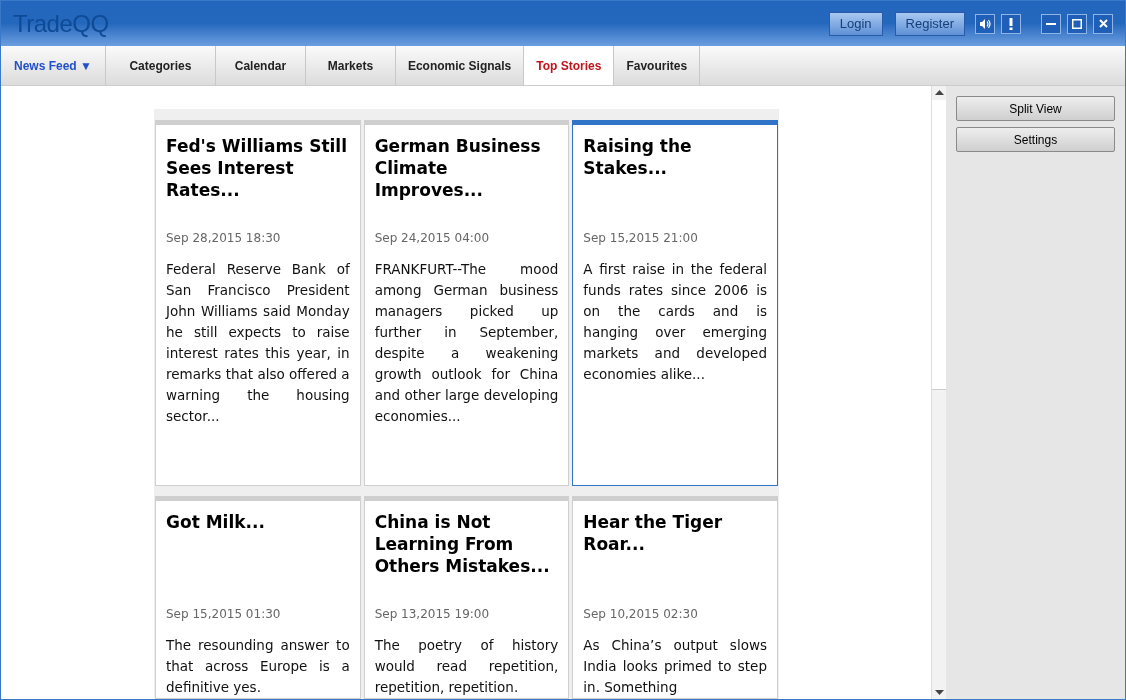 This screenshot has height=700, width=1126. What do you see at coordinates (350, 65) in the screenshot?
I see `nav-tab: Markets` at bounding box center [350, 65].